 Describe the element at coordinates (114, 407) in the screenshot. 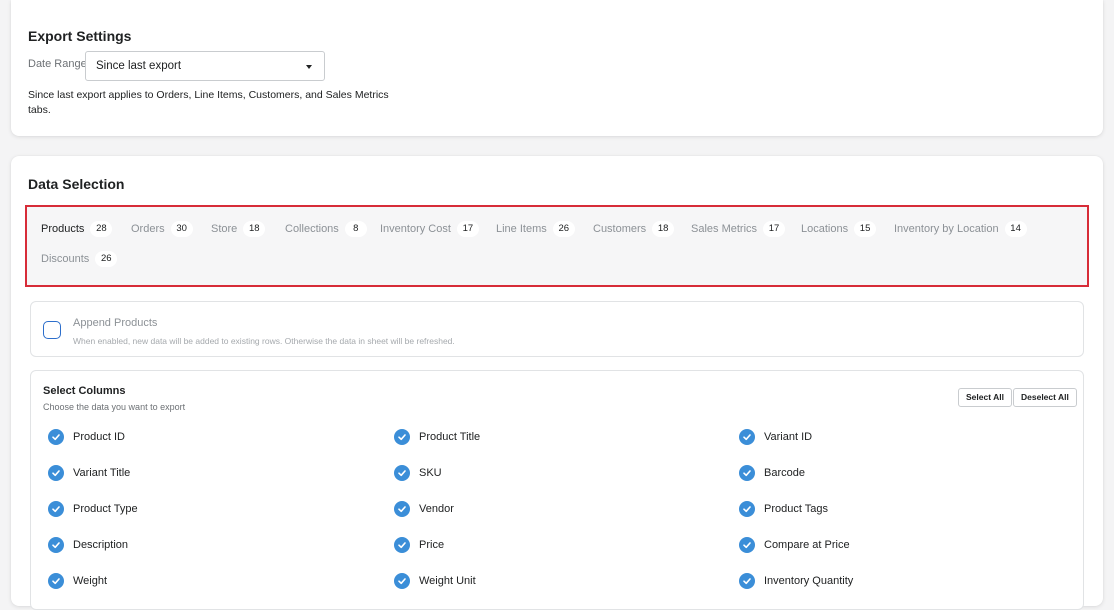

I see `select-columns-subtitle: Choose the data you want to export` at that location.